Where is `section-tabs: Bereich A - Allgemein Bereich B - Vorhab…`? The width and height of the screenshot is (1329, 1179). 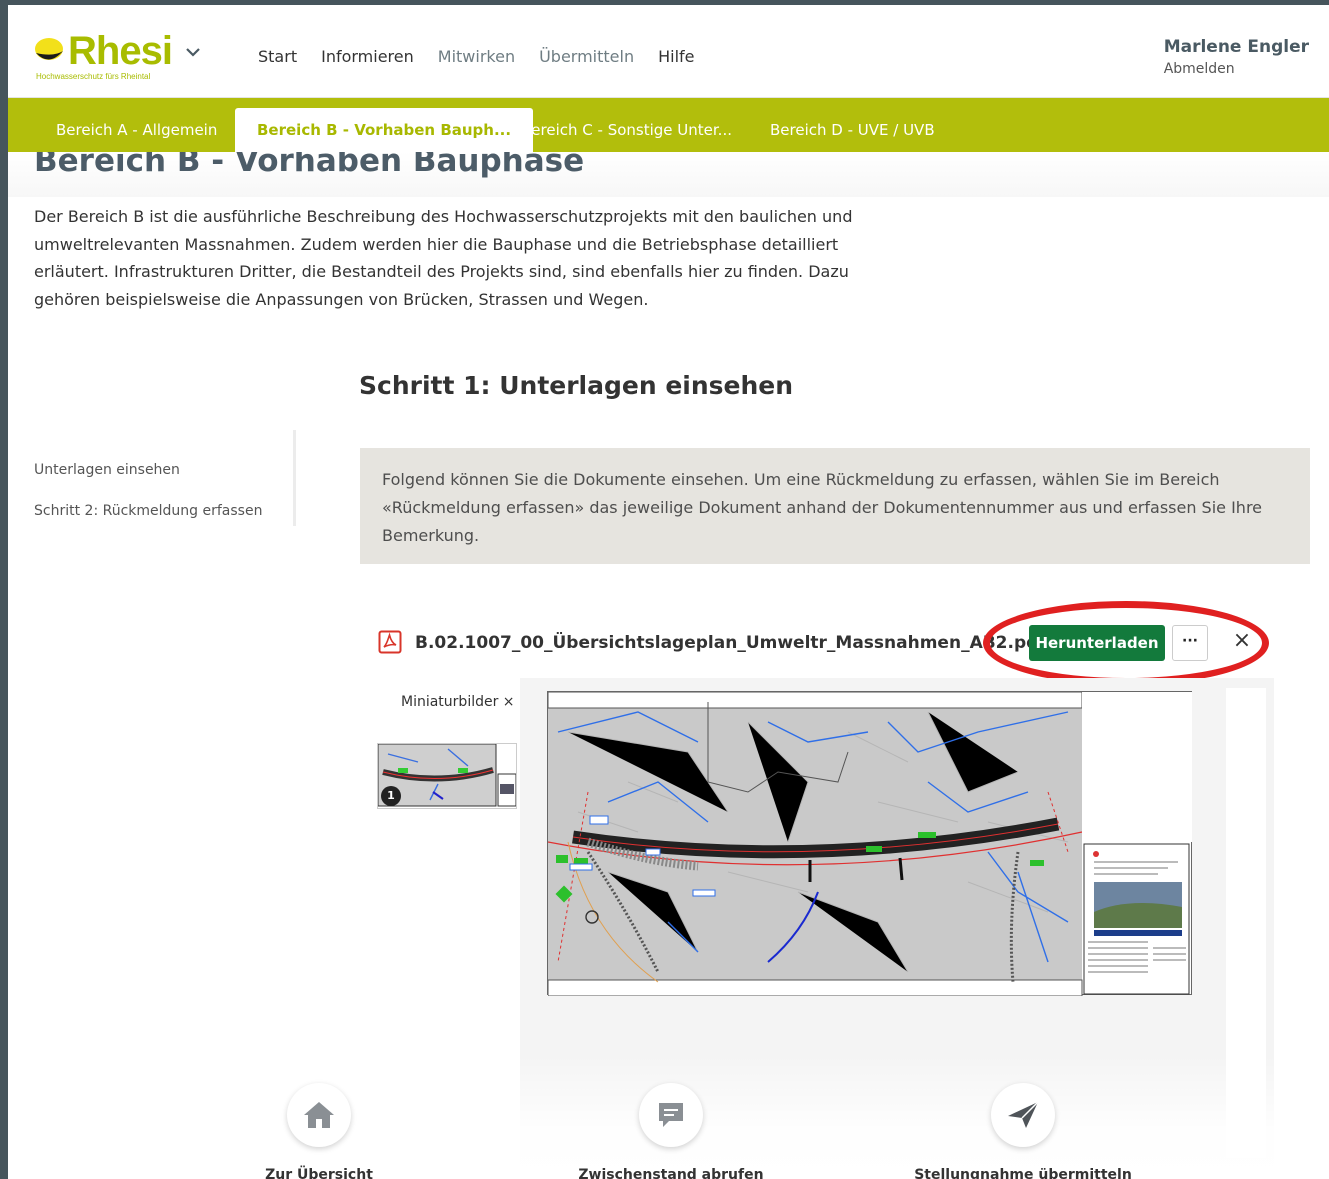
section-tabs: Bereich A - Allgemein Bereich B - Vorhab… is located at coordinates (668, 125).